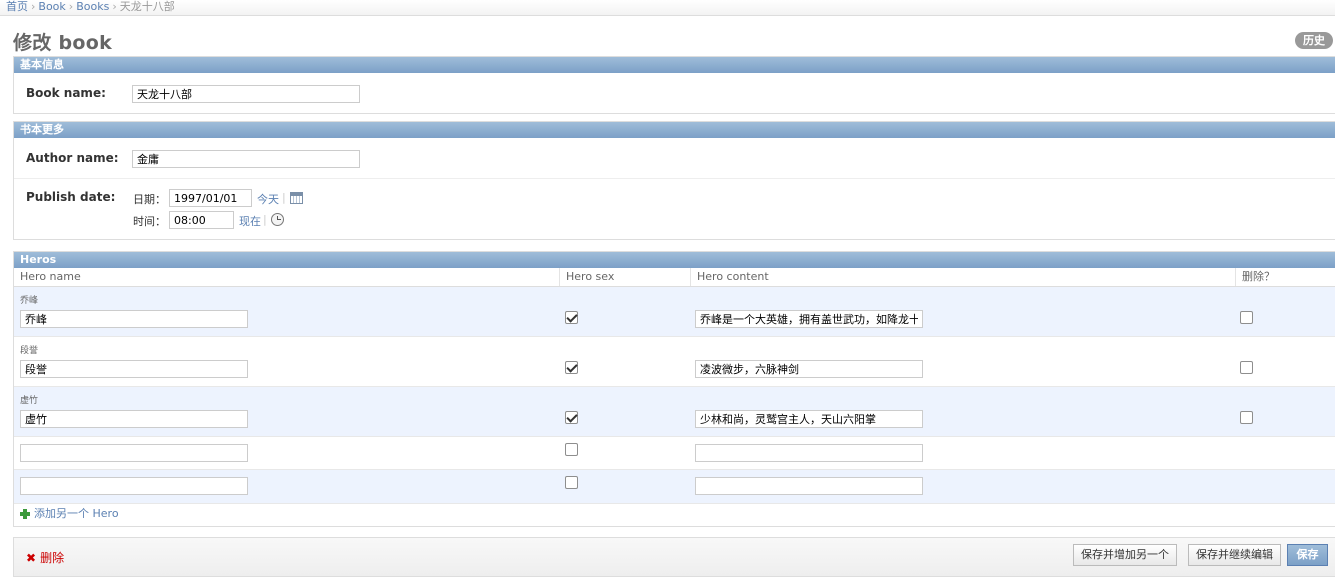 The height and width of the screenshot is (577, 1335). Describe the element at coordinates (71, 197) in the screenshot. I see `publish-date-label: Publish date:` at that location.